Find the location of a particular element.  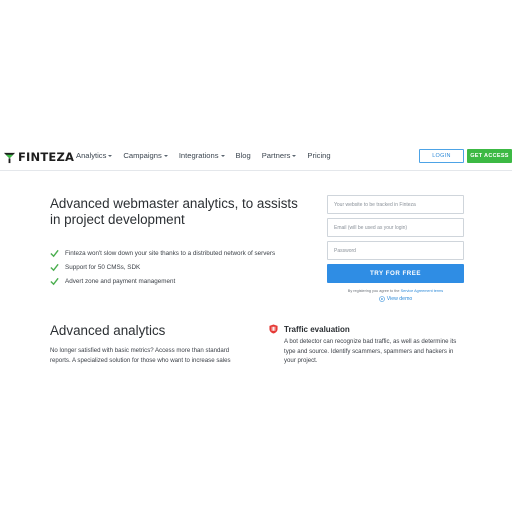

nav-item-pricing: Pricing is located at coordinates (318, 155).